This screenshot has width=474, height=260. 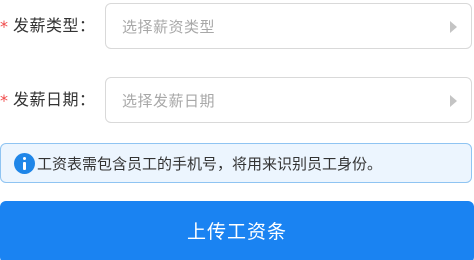 I want to click on pay-type-placeholder: 选择薪资类型, so click(x=169, y=27).